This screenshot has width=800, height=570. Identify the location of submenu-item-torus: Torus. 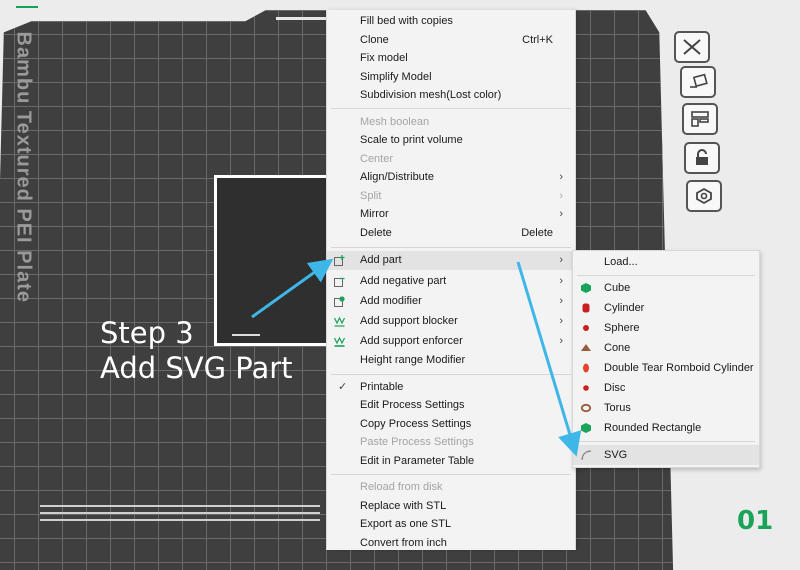
(666, 408).